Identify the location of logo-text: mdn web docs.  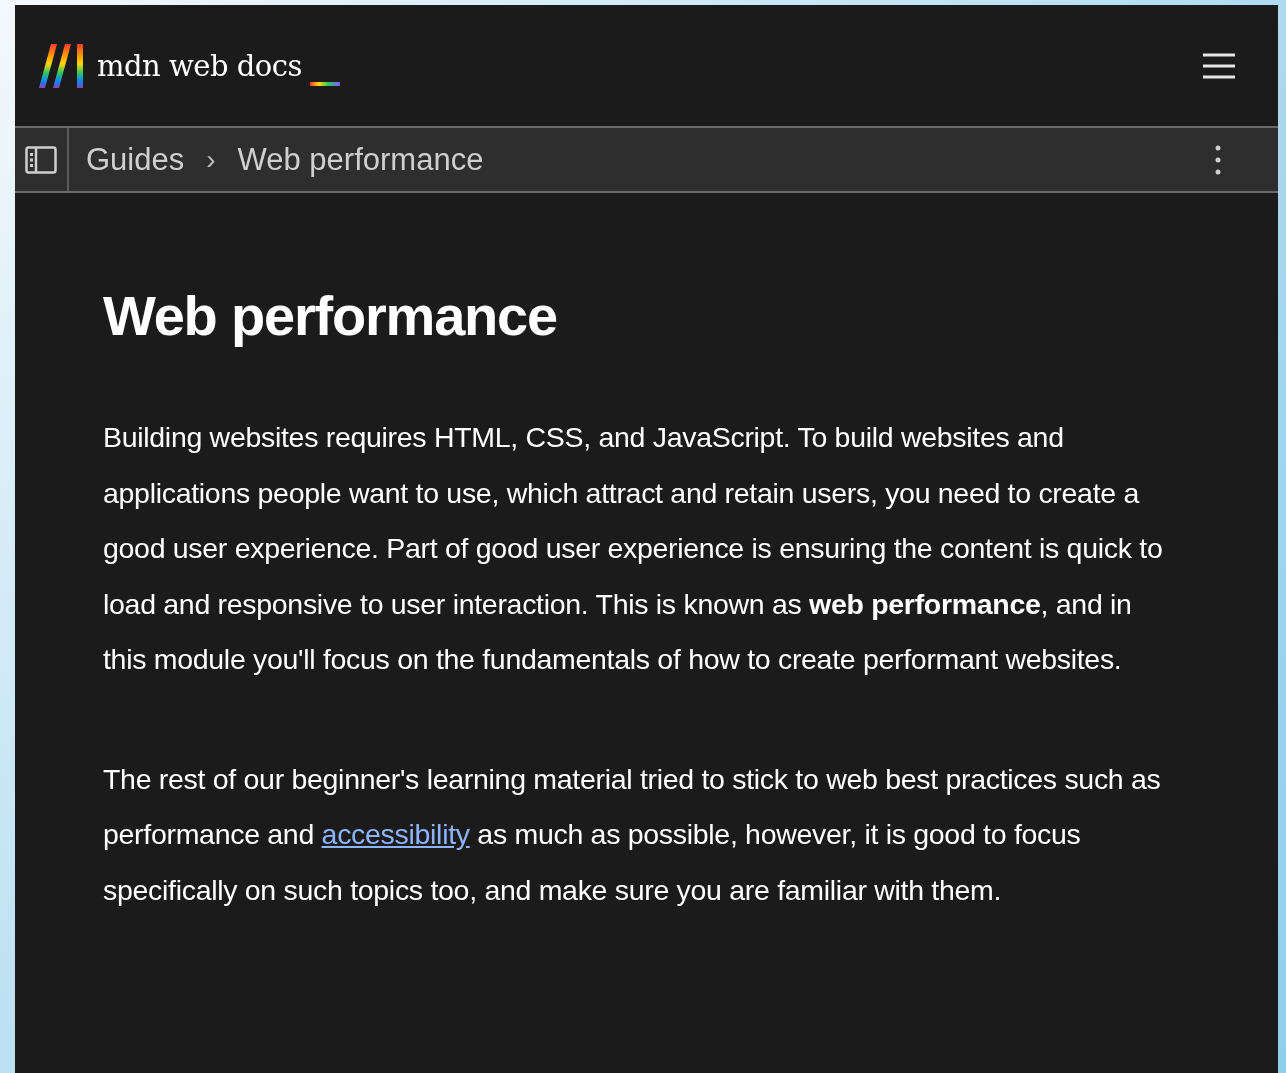
(199, 65).